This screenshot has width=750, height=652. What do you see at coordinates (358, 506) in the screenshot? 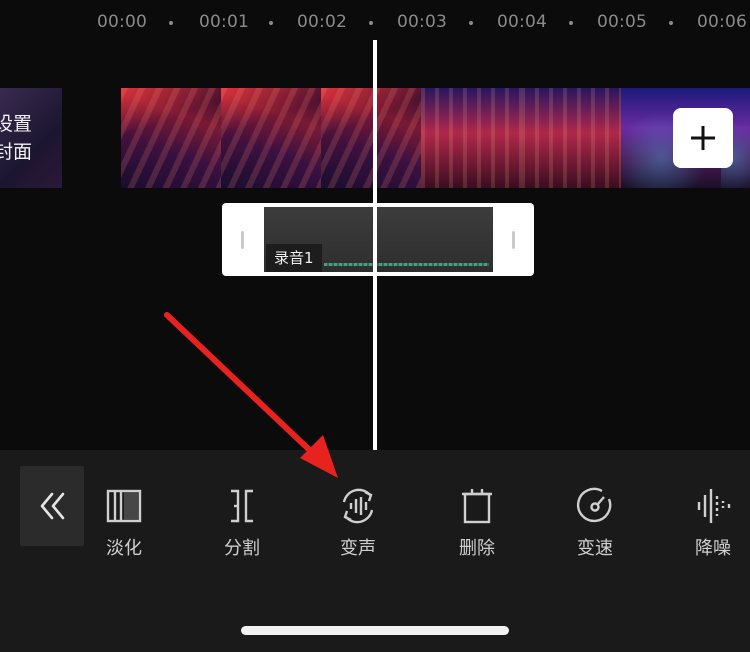
I see `voice-change-icon` at bounding box center [358, 506].